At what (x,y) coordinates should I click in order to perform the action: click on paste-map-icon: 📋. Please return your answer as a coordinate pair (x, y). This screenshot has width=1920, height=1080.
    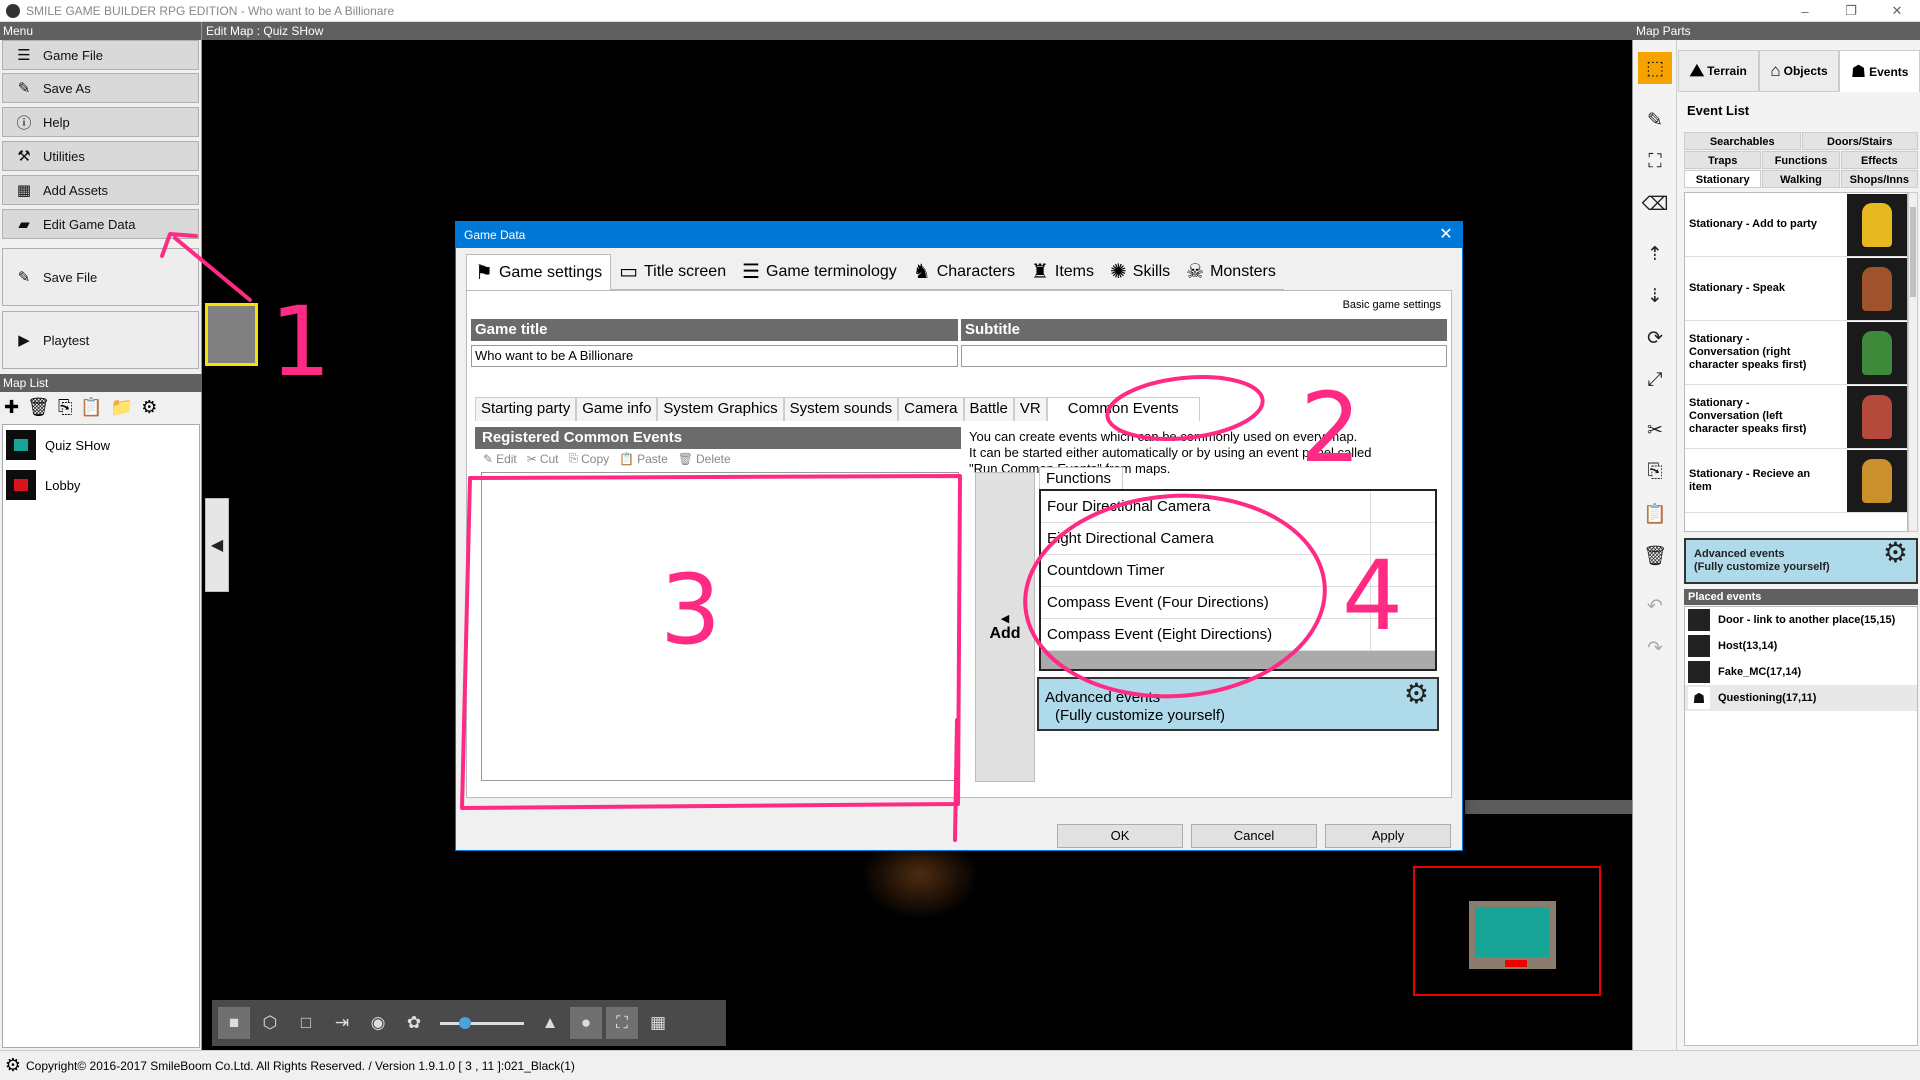
    Looking at the image, I should click on (91, 407).